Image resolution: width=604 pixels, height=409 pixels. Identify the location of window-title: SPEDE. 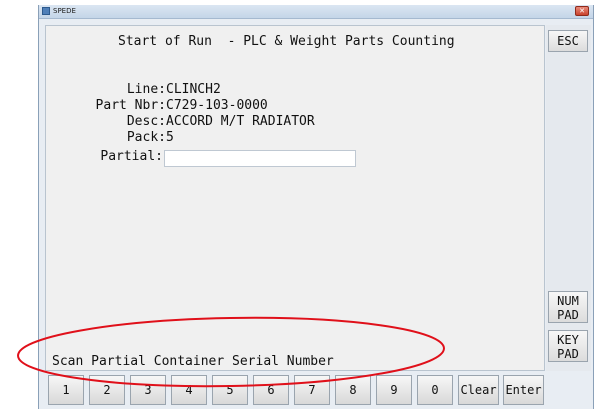
(64, 11).